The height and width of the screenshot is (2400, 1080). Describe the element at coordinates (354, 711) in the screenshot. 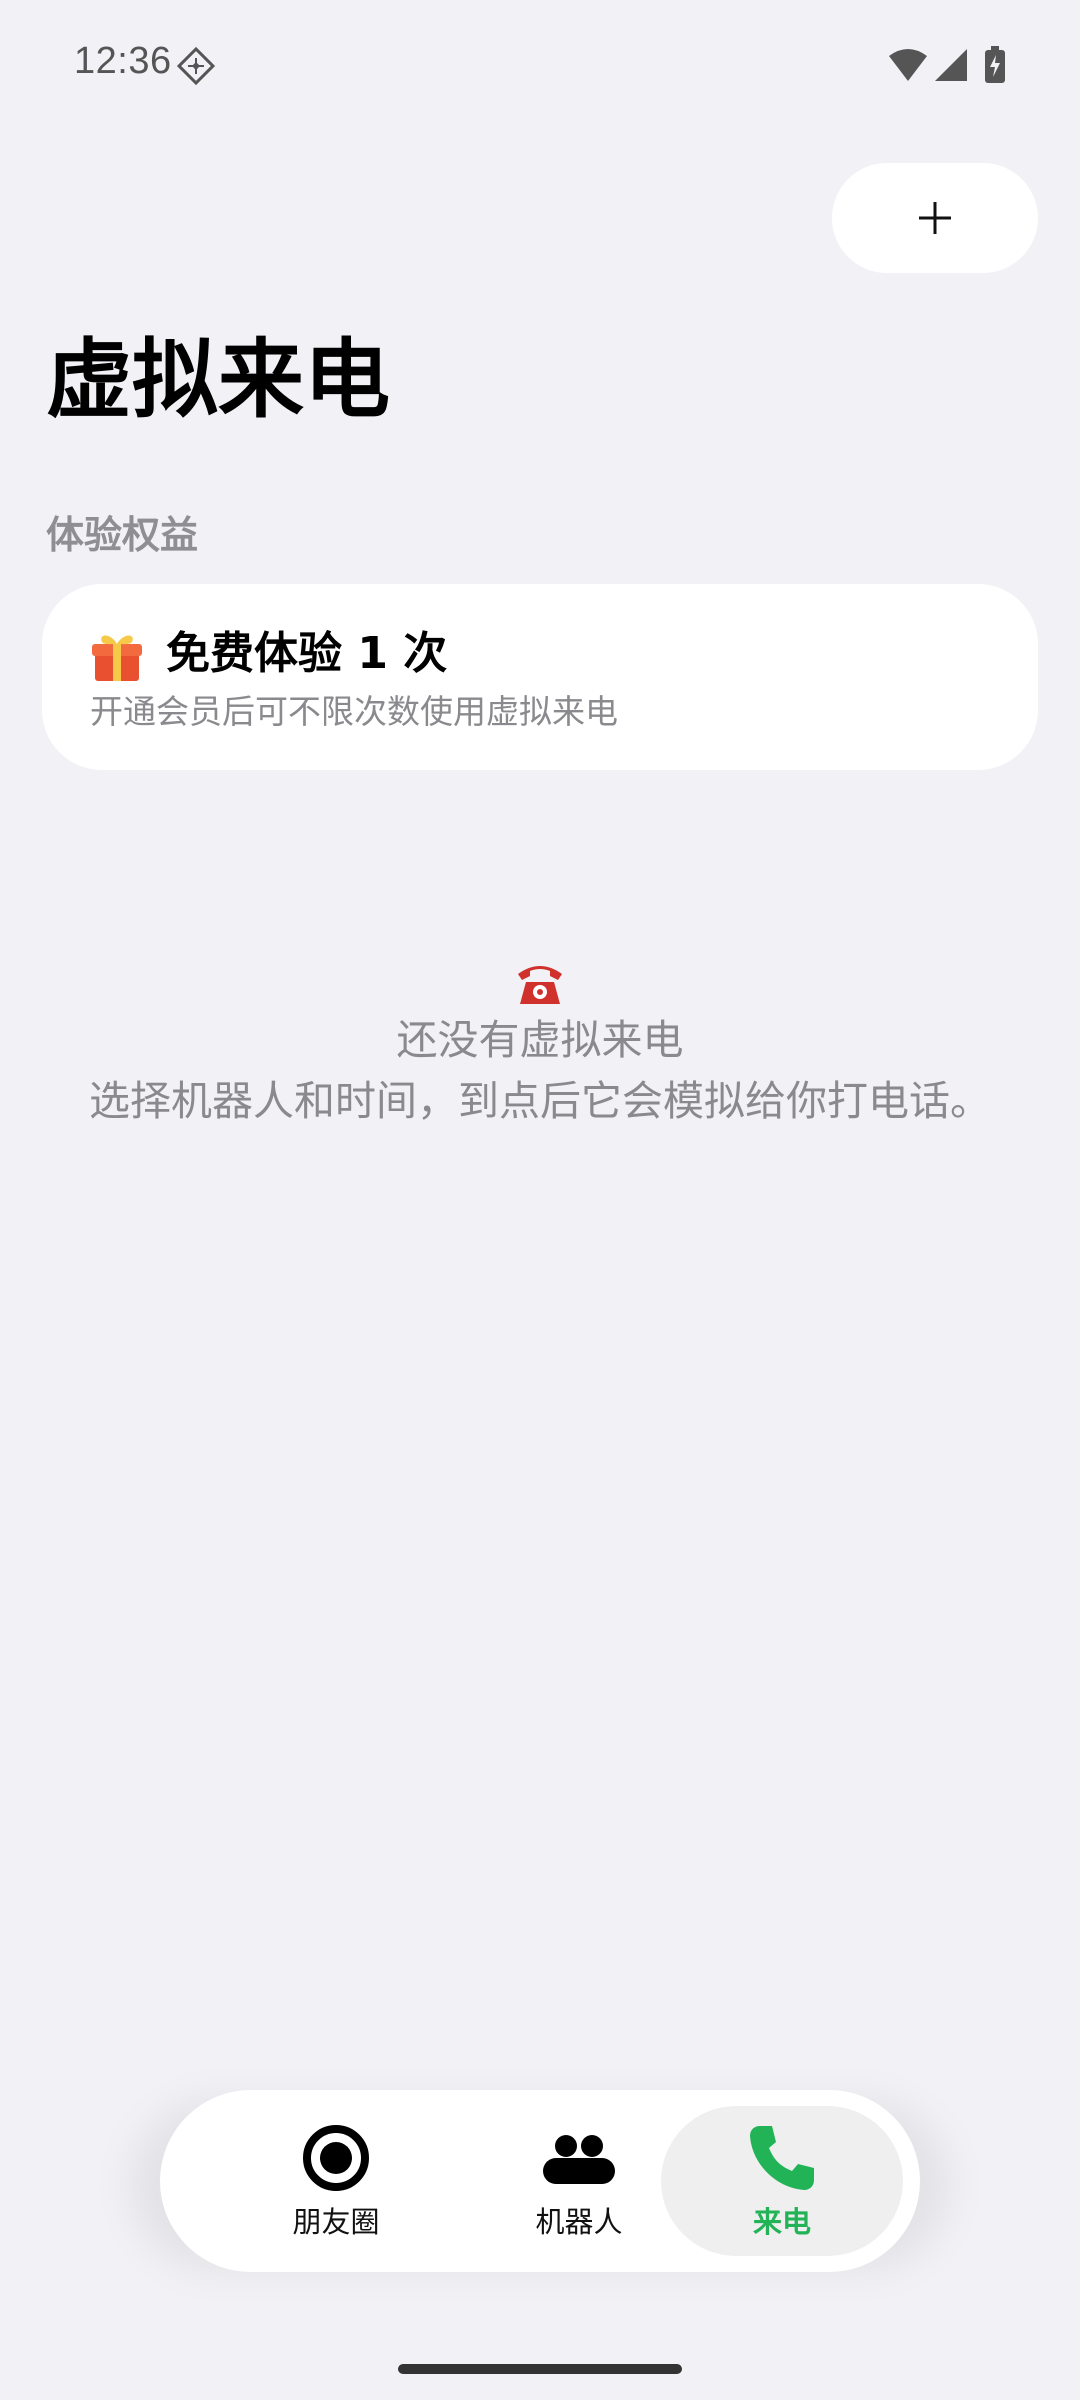

I see `benefit-description: 开通会员后可不限次数使用虚拟来电` at that location.